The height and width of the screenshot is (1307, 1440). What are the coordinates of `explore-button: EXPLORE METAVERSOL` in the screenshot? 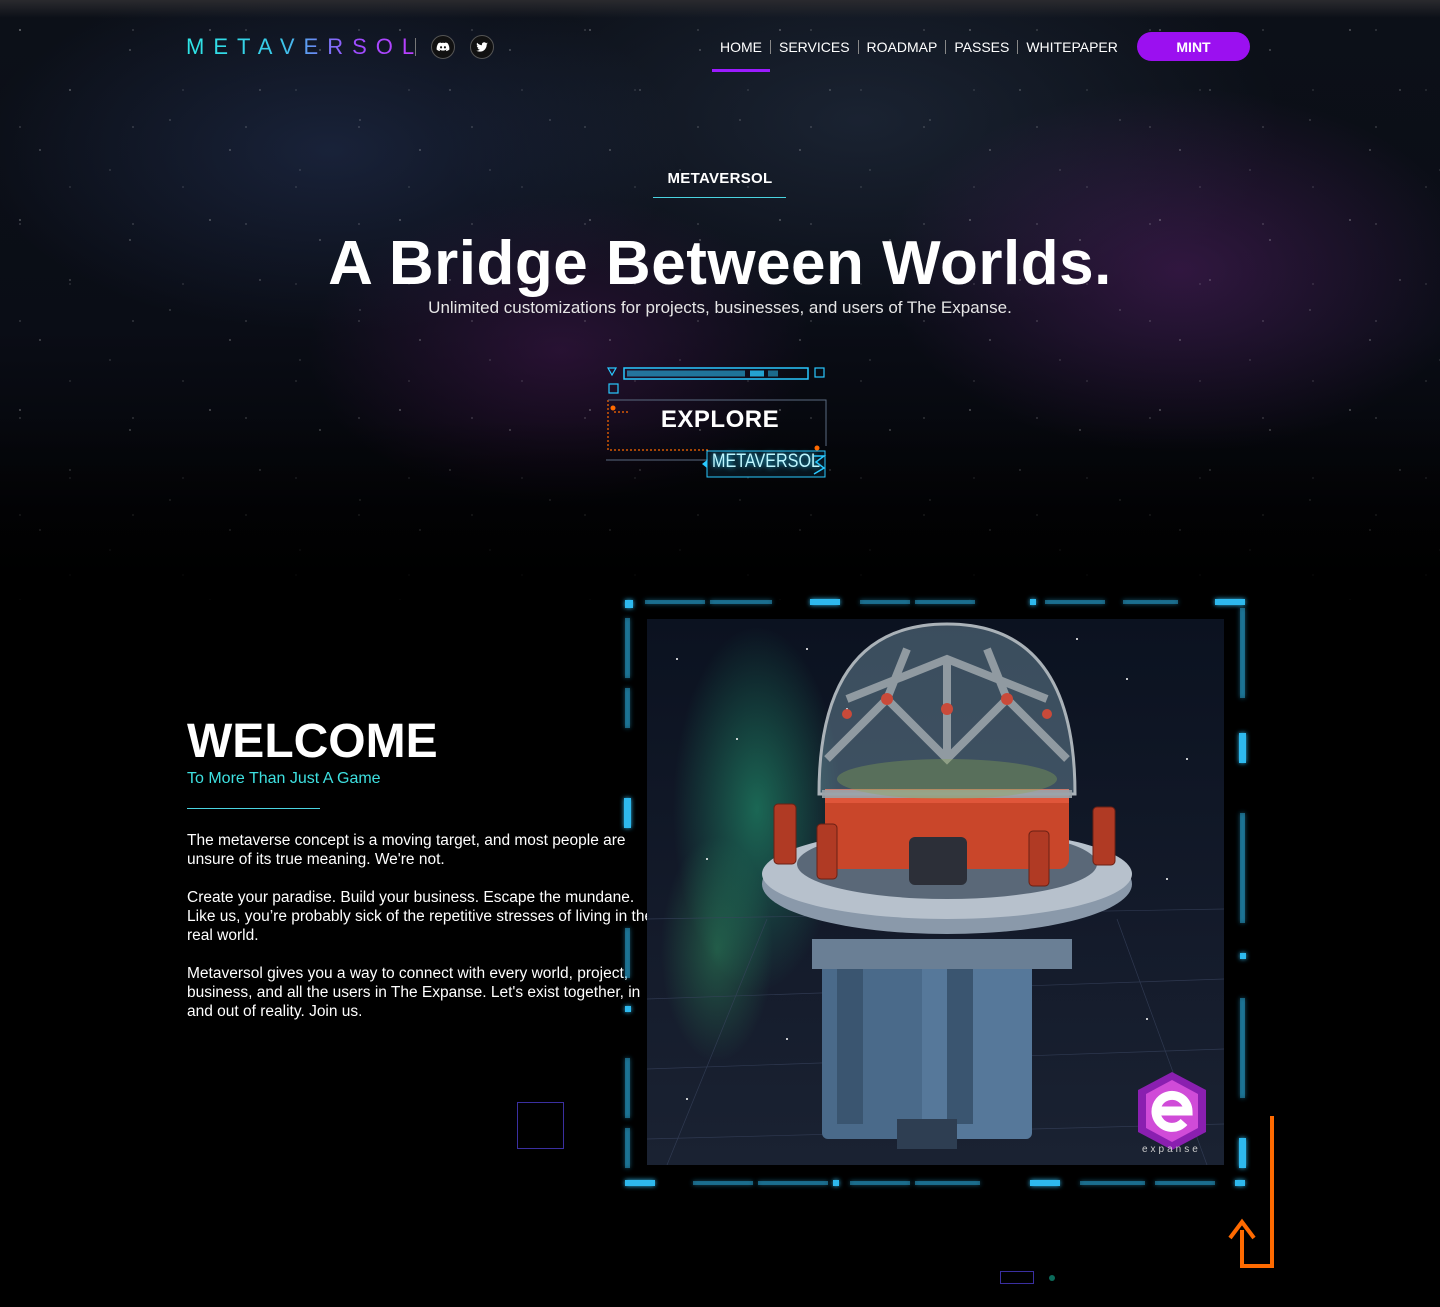 It's located at (717, 422).